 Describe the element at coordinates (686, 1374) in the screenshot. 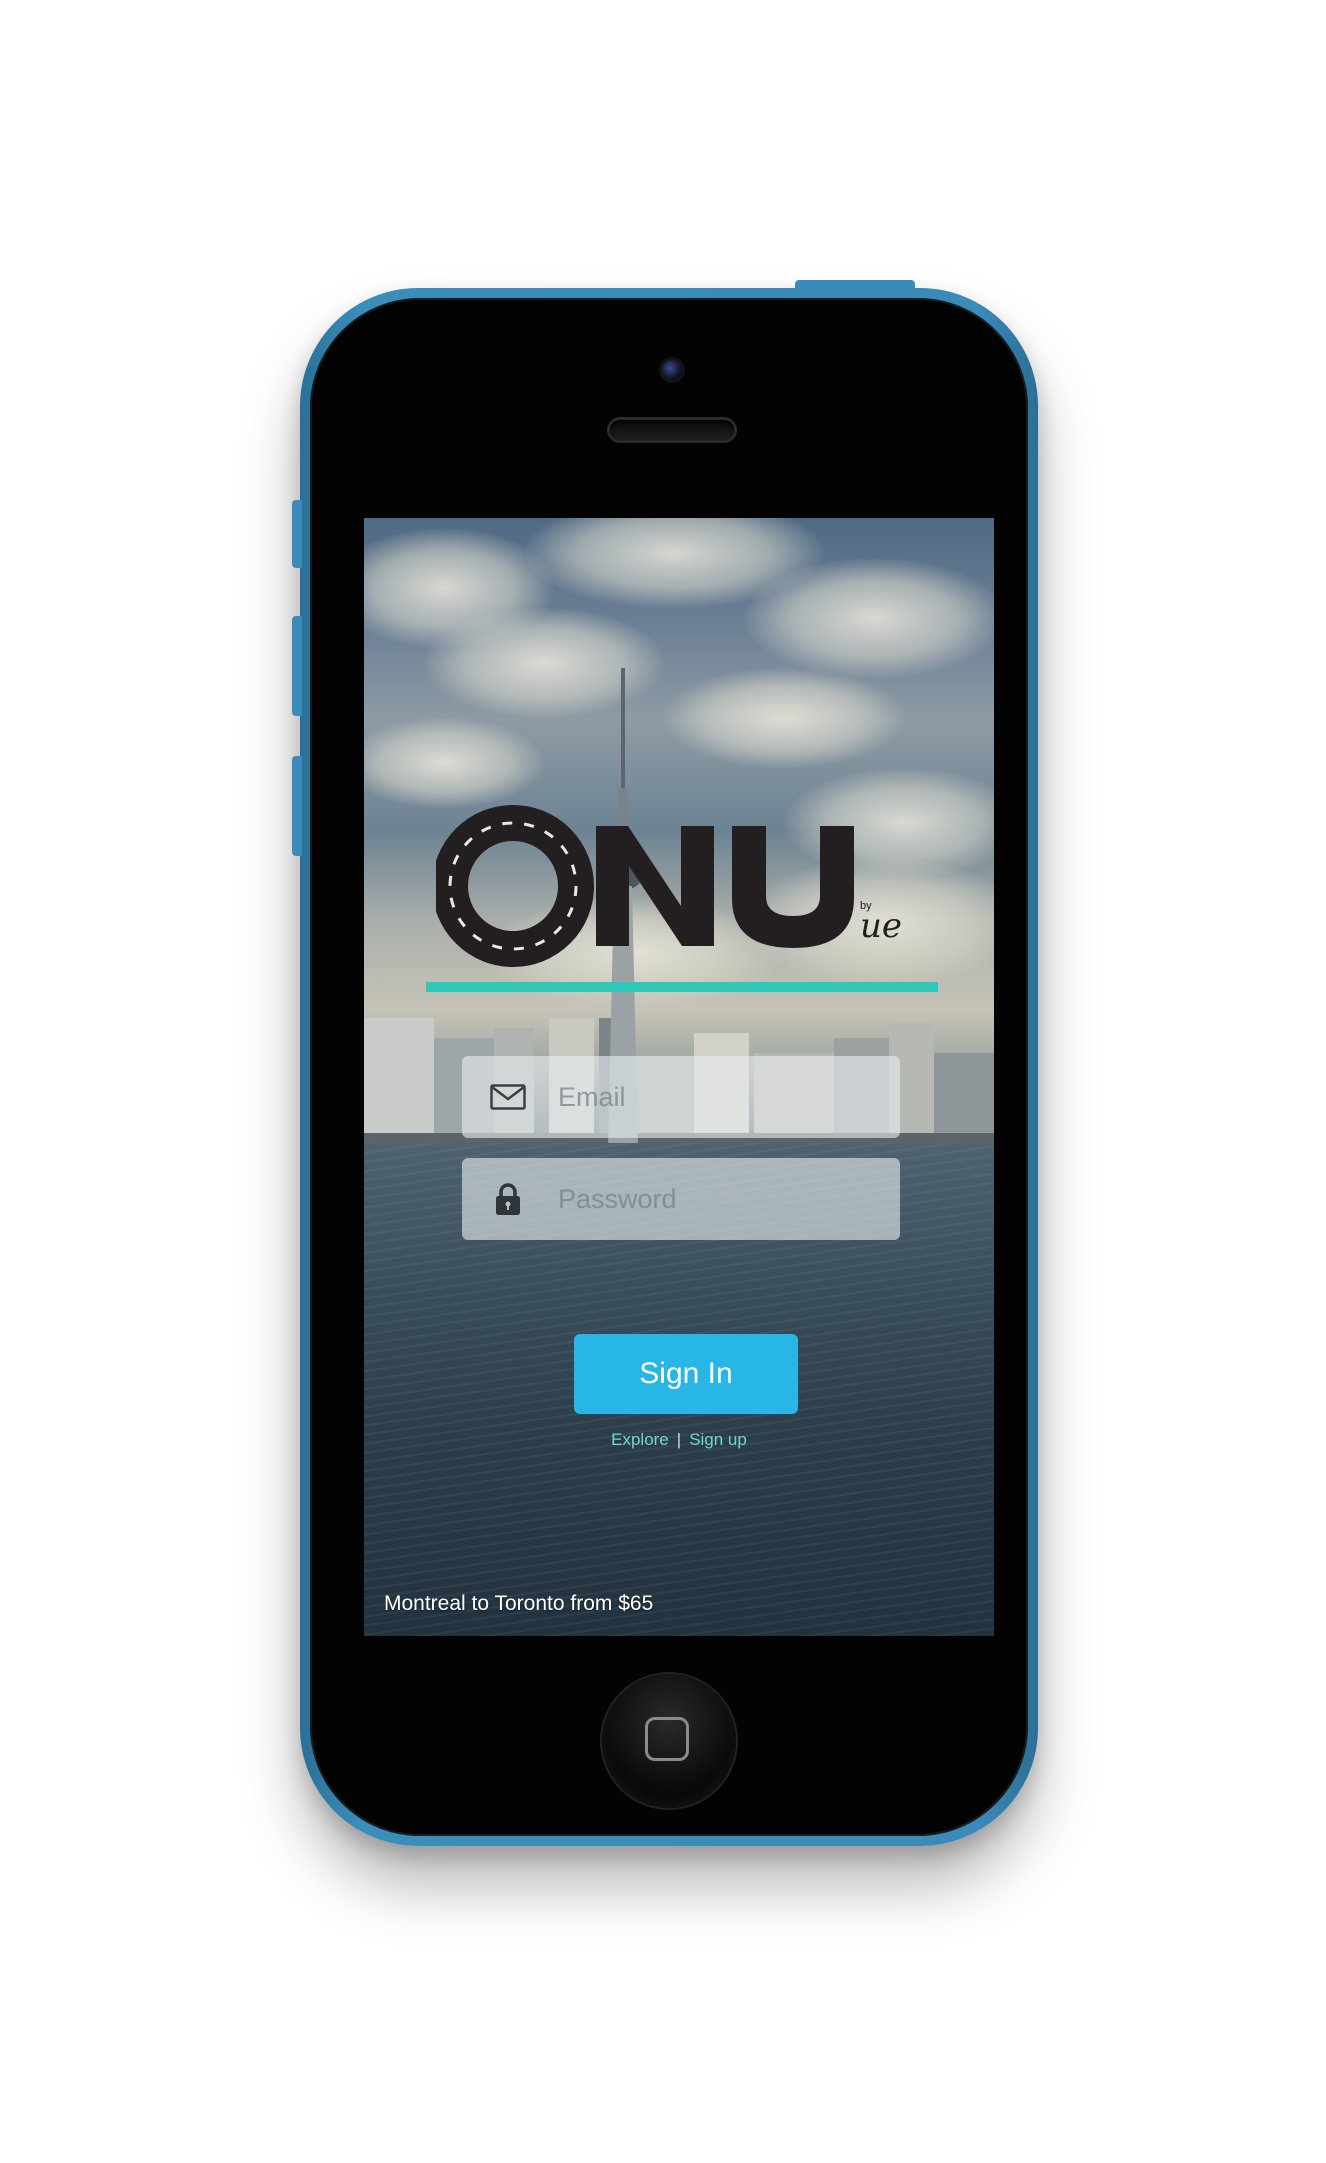

I see `sign-in-button: Sign In` at that location.